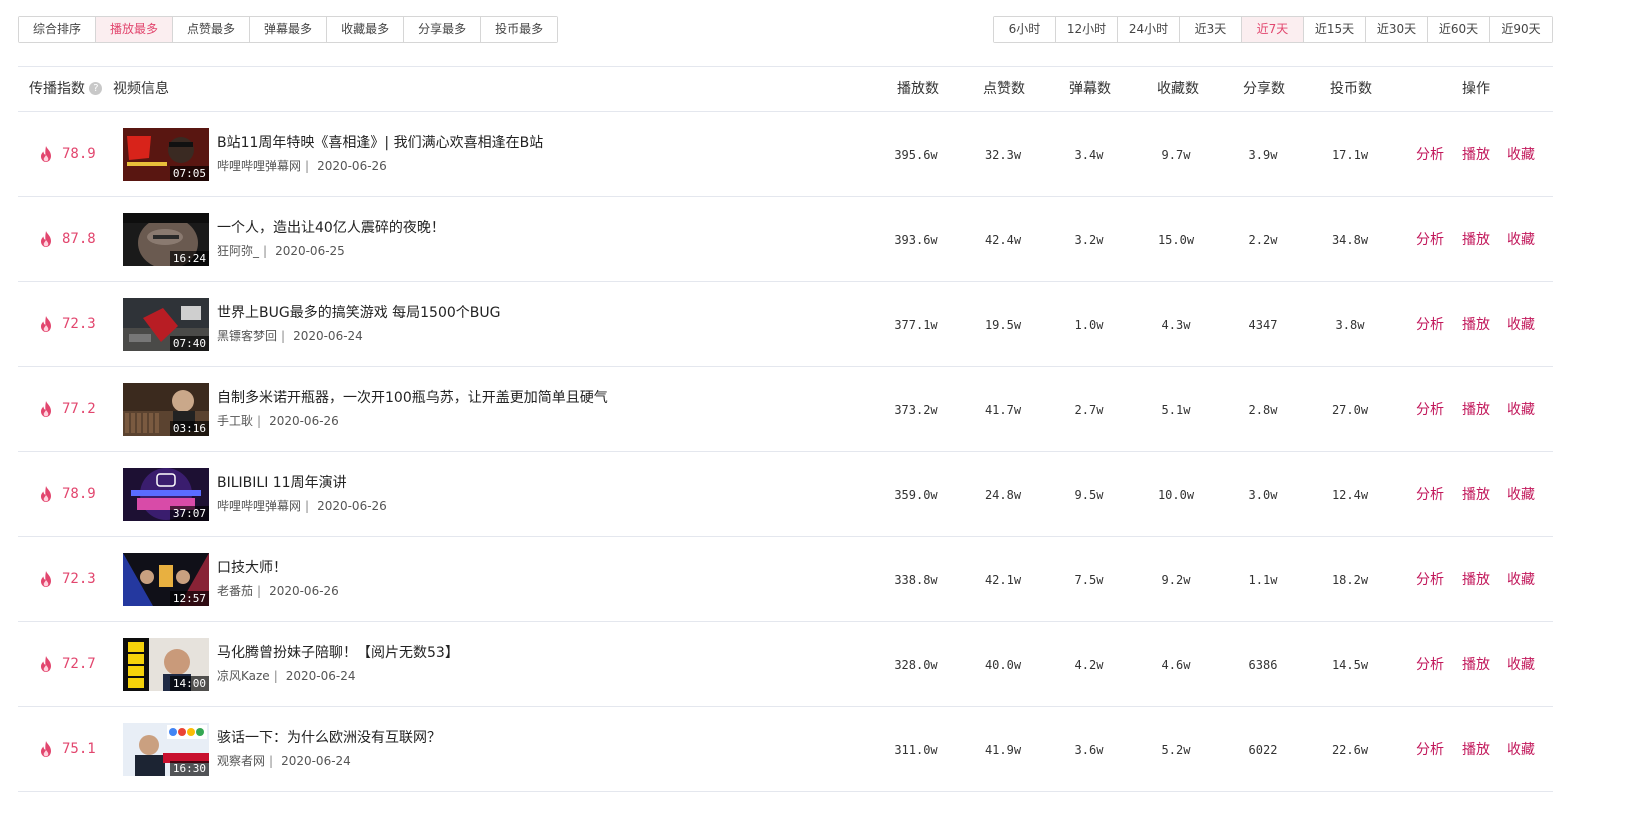 The height and width of the screenshot is (816, 1629). I want to click on stat-likes: 32.3w, so click(1003, 155).